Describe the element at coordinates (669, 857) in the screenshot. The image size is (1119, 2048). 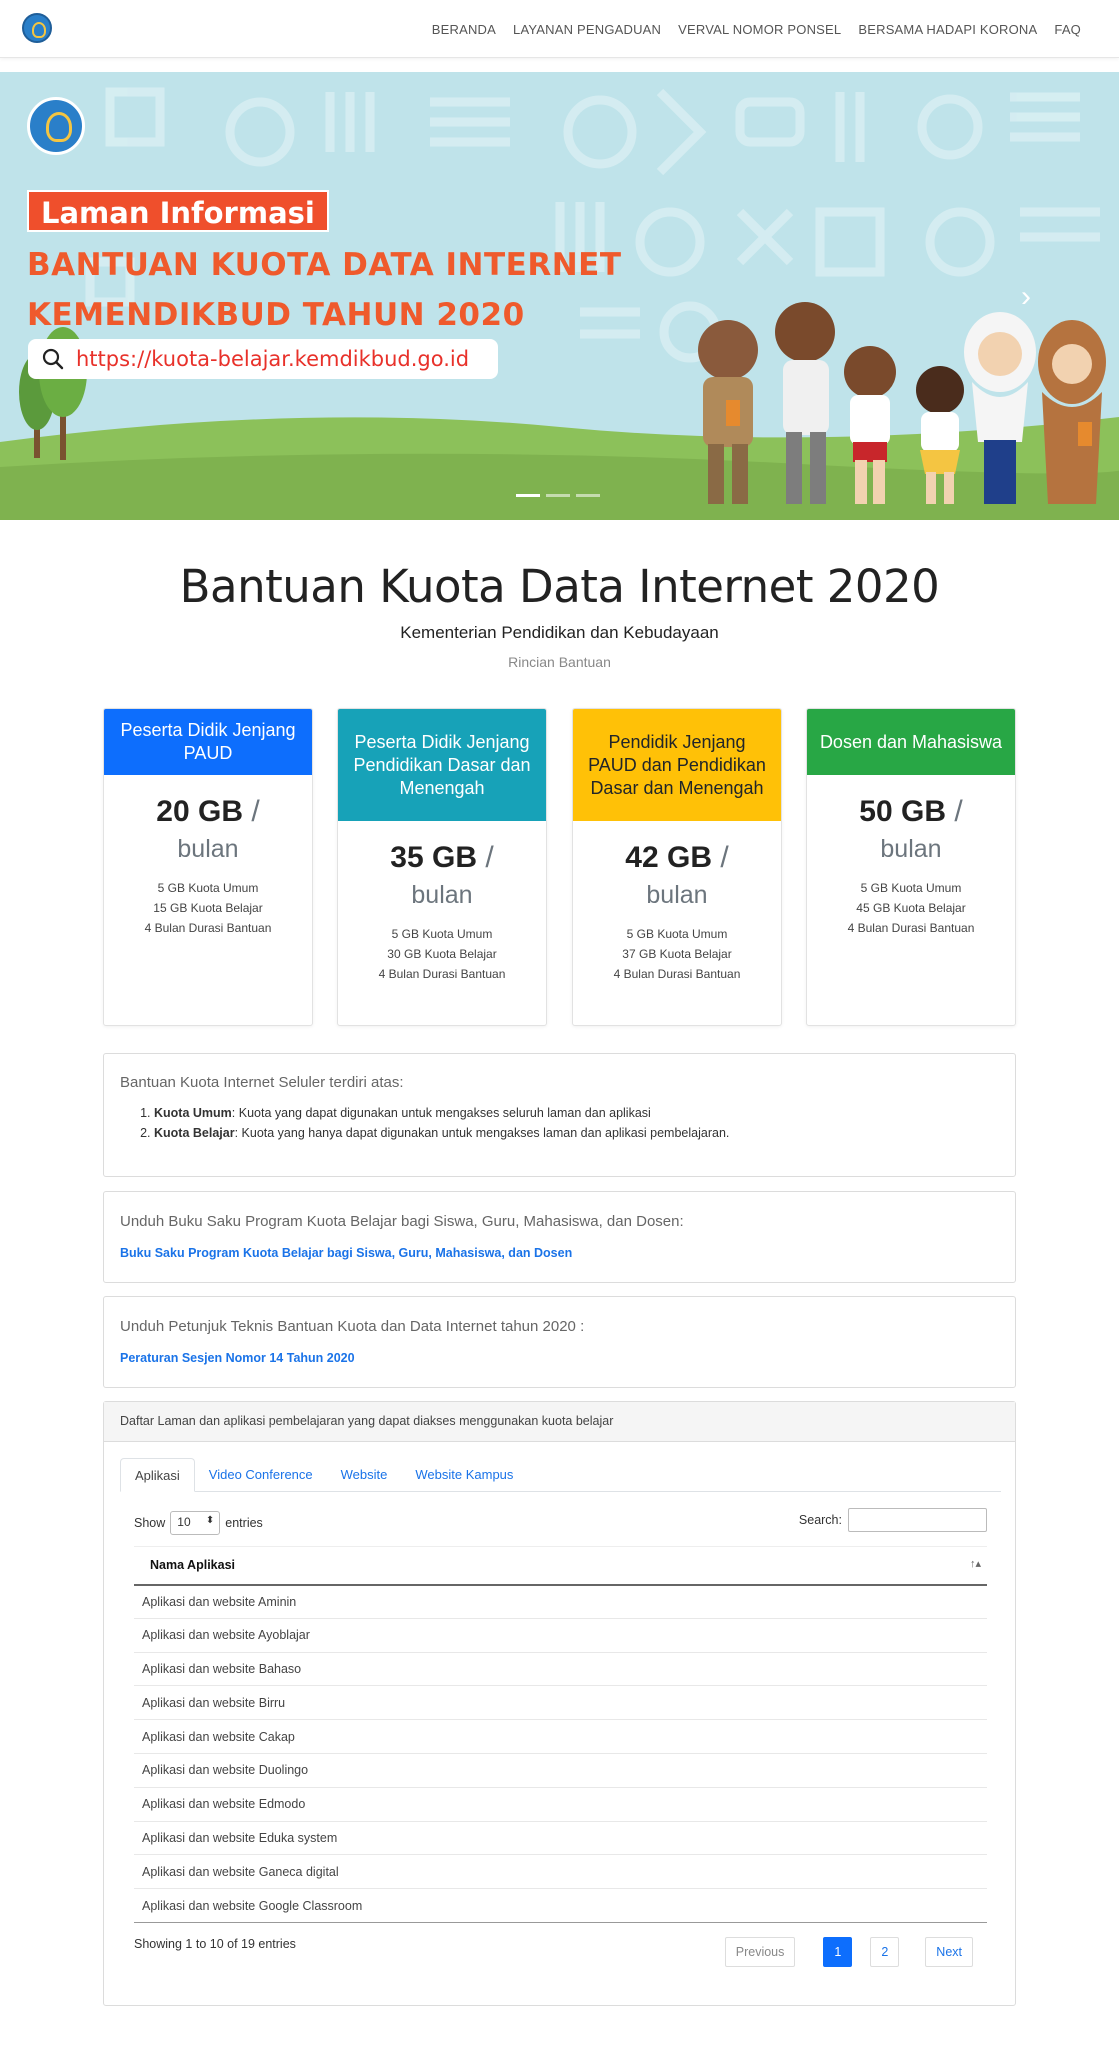
I see `card-amount-value: 42 GB` at that location.